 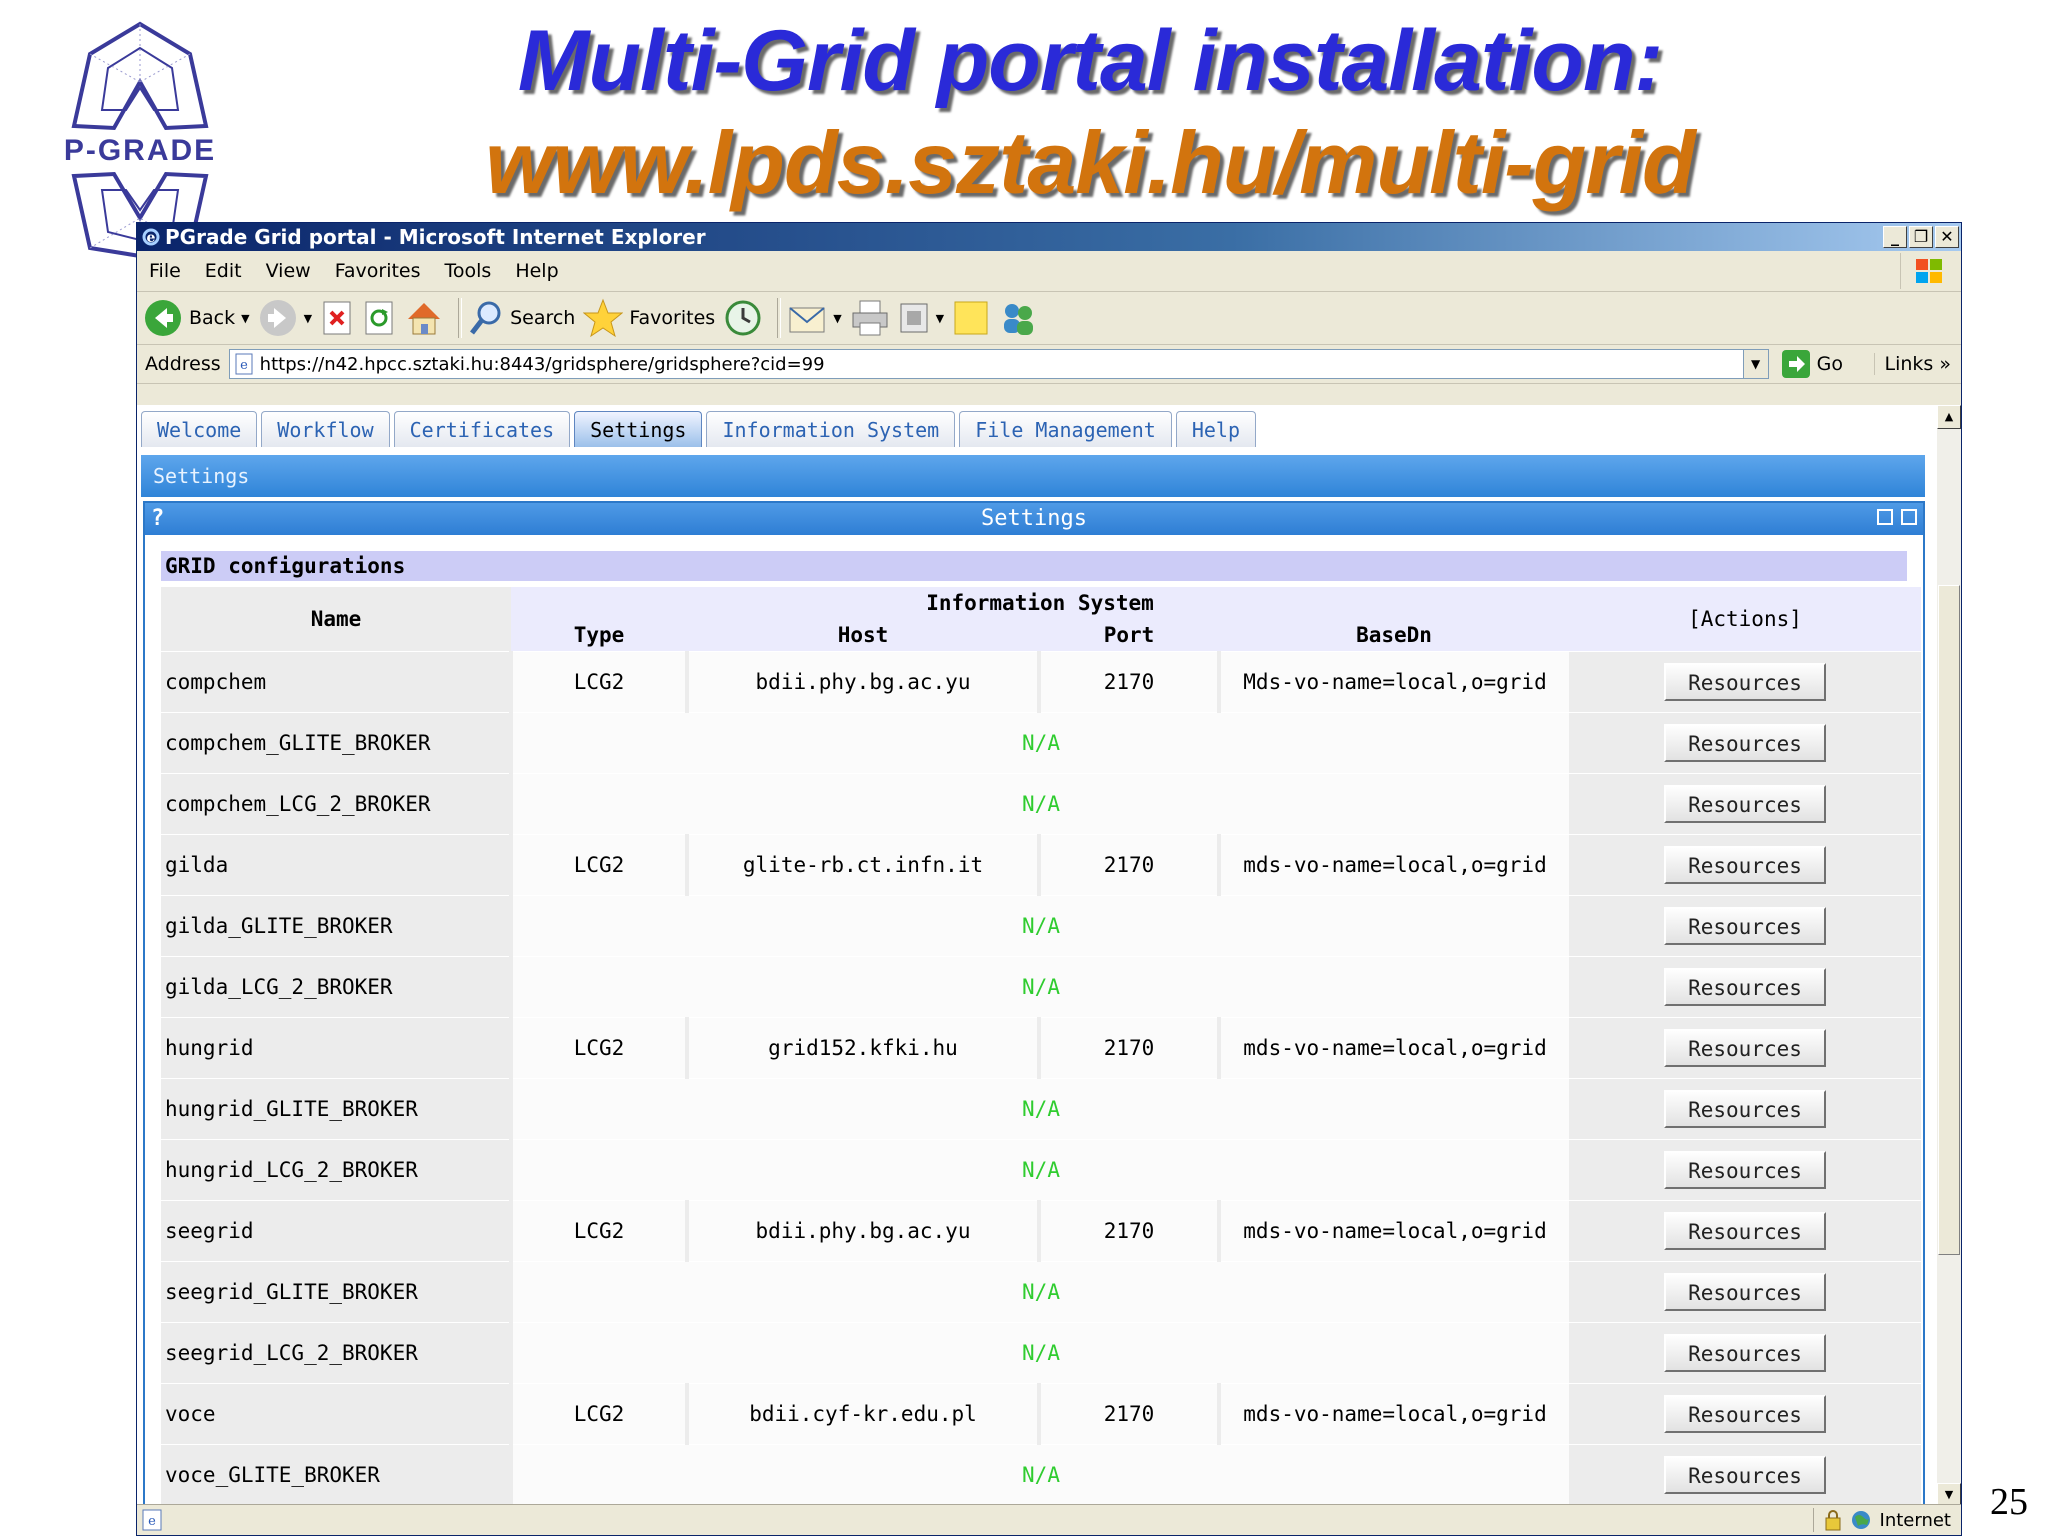 I want to click on edit-button: ▼, so click(x=921, y=318).